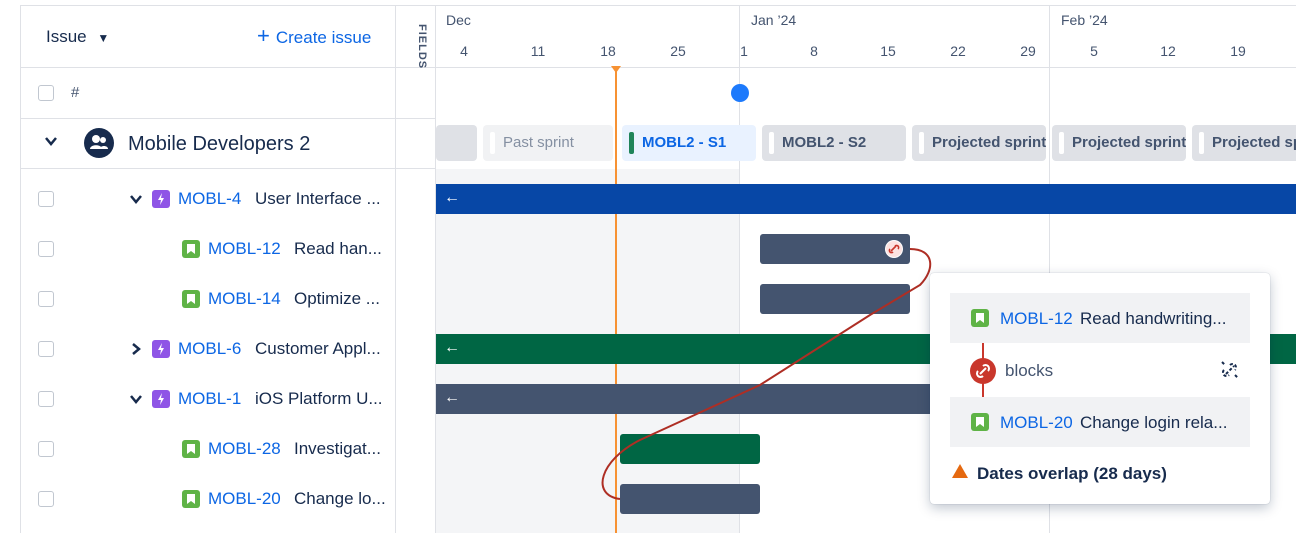 The width and height of the screenshot is (1296, 533). I want to click on popup-from-key: MOBL-12, so click(1036, 319).